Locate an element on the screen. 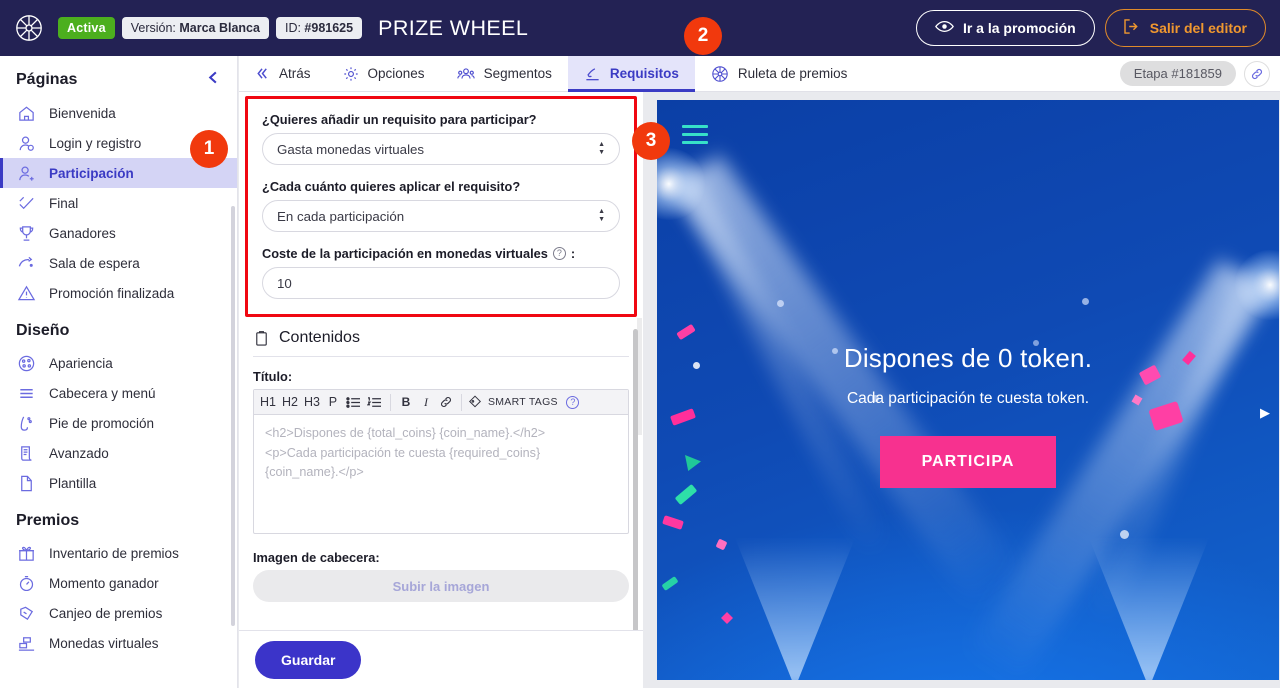  rte-toolbar: H1 H2 H3 P B I SMART TAGS ? is located at coordinates (441, 402).